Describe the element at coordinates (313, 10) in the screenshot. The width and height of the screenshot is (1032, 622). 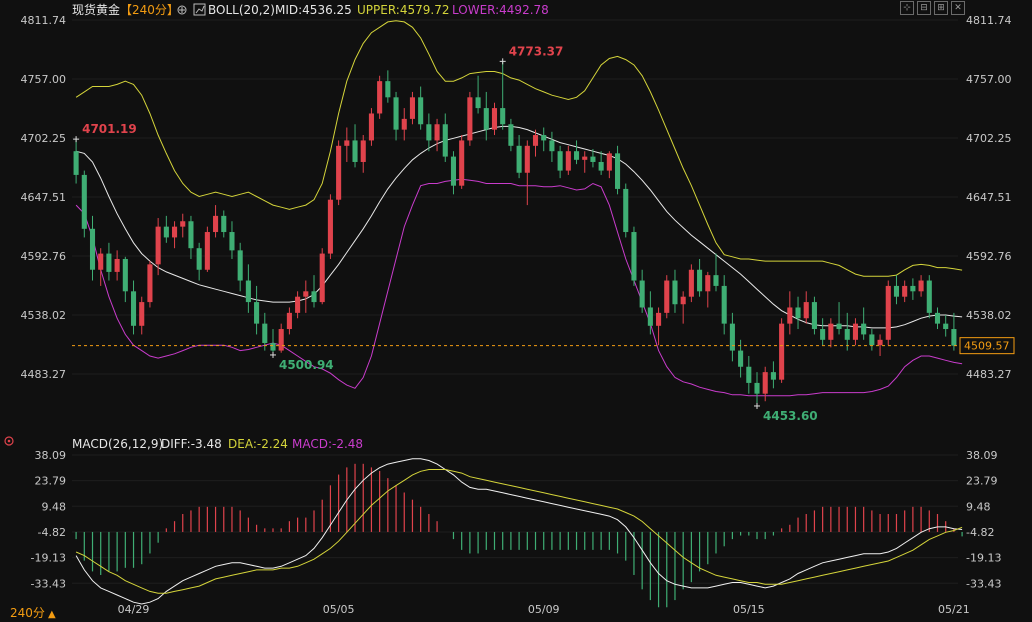
I see `boll-mid-value: MID:4536.25` at that location.